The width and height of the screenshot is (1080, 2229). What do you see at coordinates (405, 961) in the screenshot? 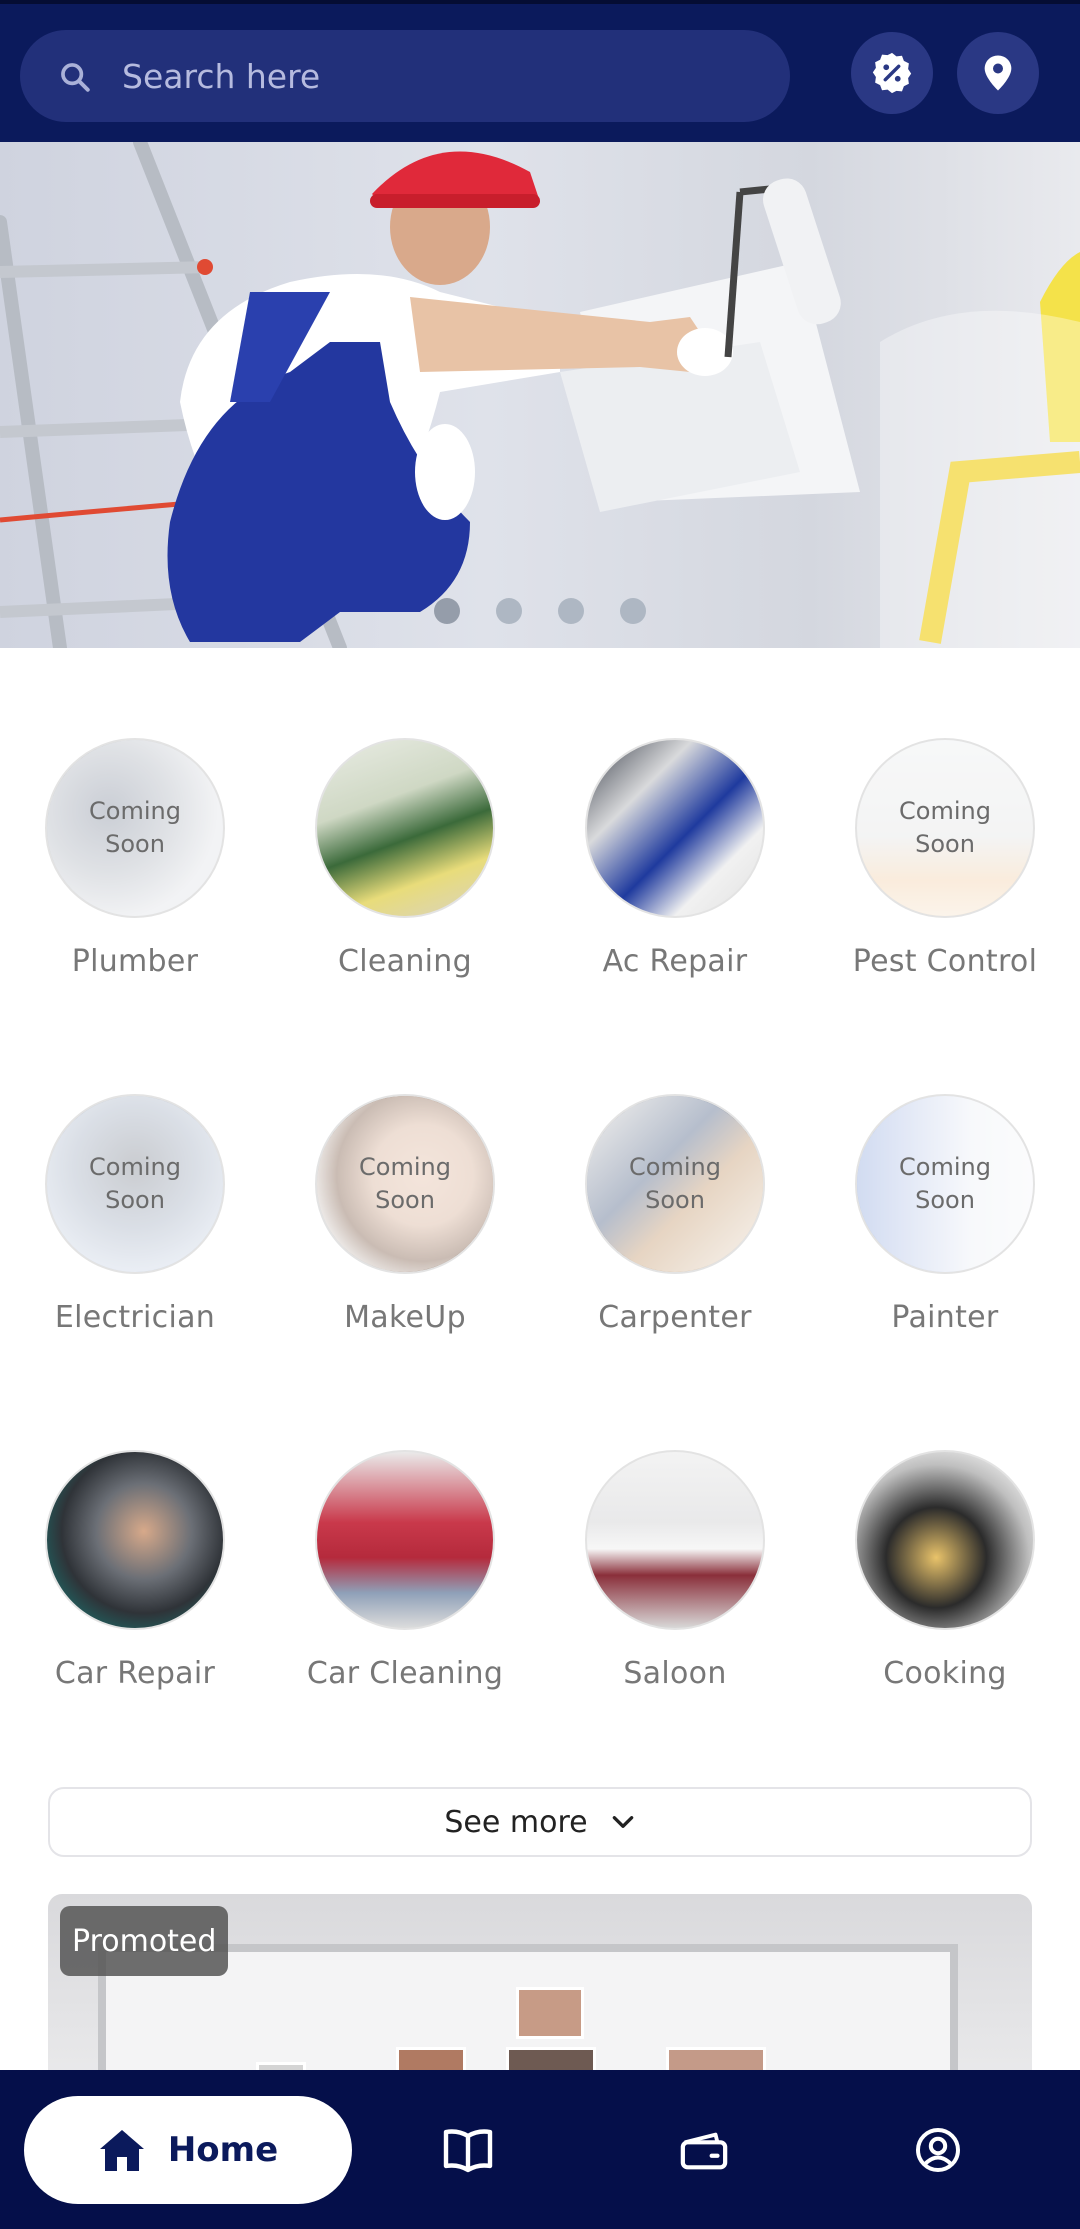
I see `category-label: Cleaning` at bounding box center [405, 961].